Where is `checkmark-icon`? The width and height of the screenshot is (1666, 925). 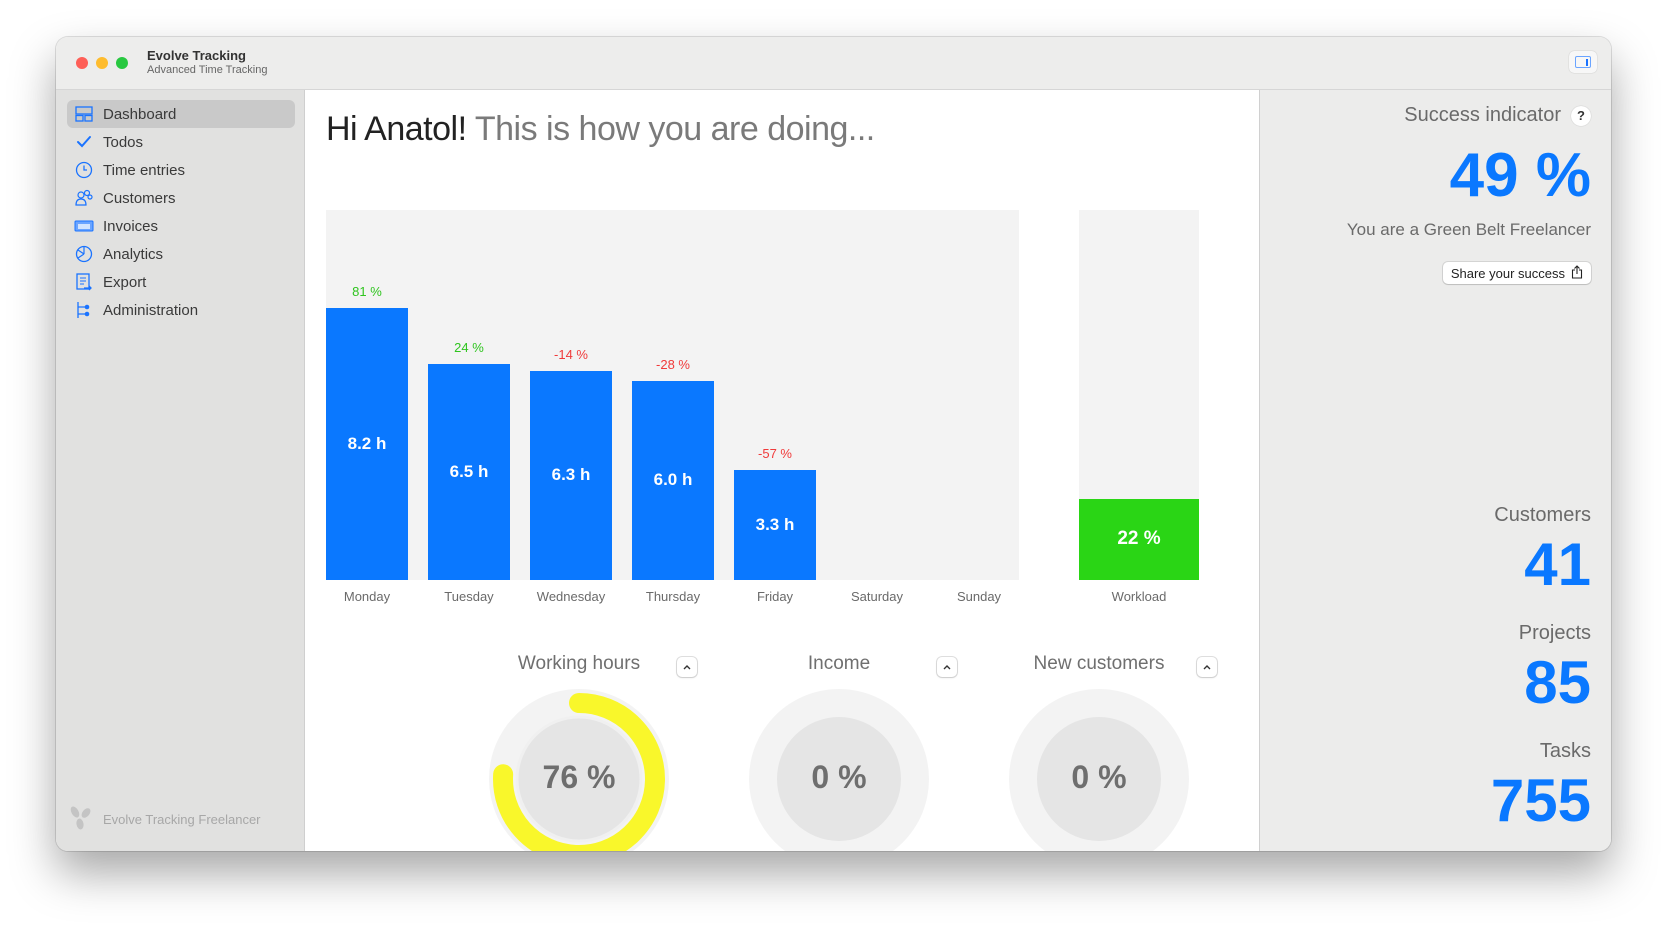
checkmark-icon is located at coordinates (84, 142).